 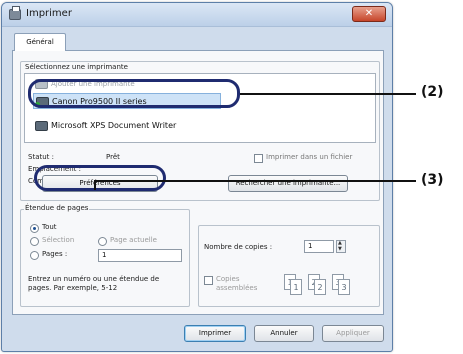 I want to click on pages-label: Pages :, so click(x=55, y=254).